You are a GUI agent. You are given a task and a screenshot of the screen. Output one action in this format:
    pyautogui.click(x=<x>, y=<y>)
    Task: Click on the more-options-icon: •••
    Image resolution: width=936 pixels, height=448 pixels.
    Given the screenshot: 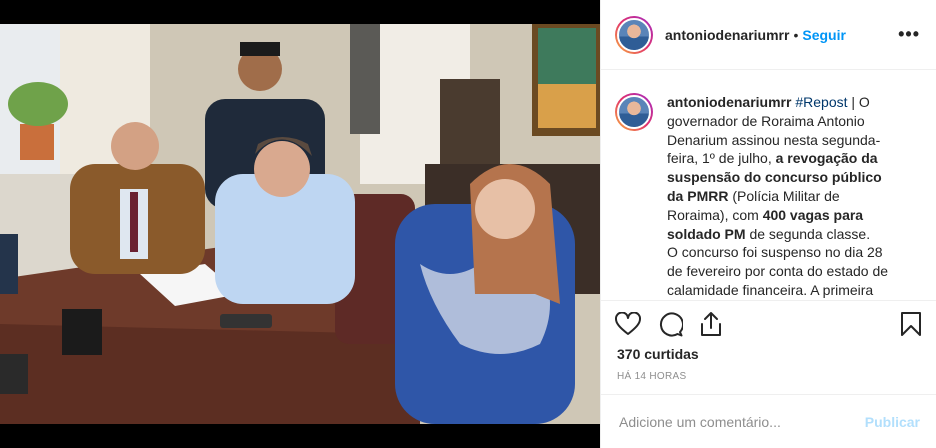 What is the action you would take?
    pyautogui.click(x=909, y=34)
    